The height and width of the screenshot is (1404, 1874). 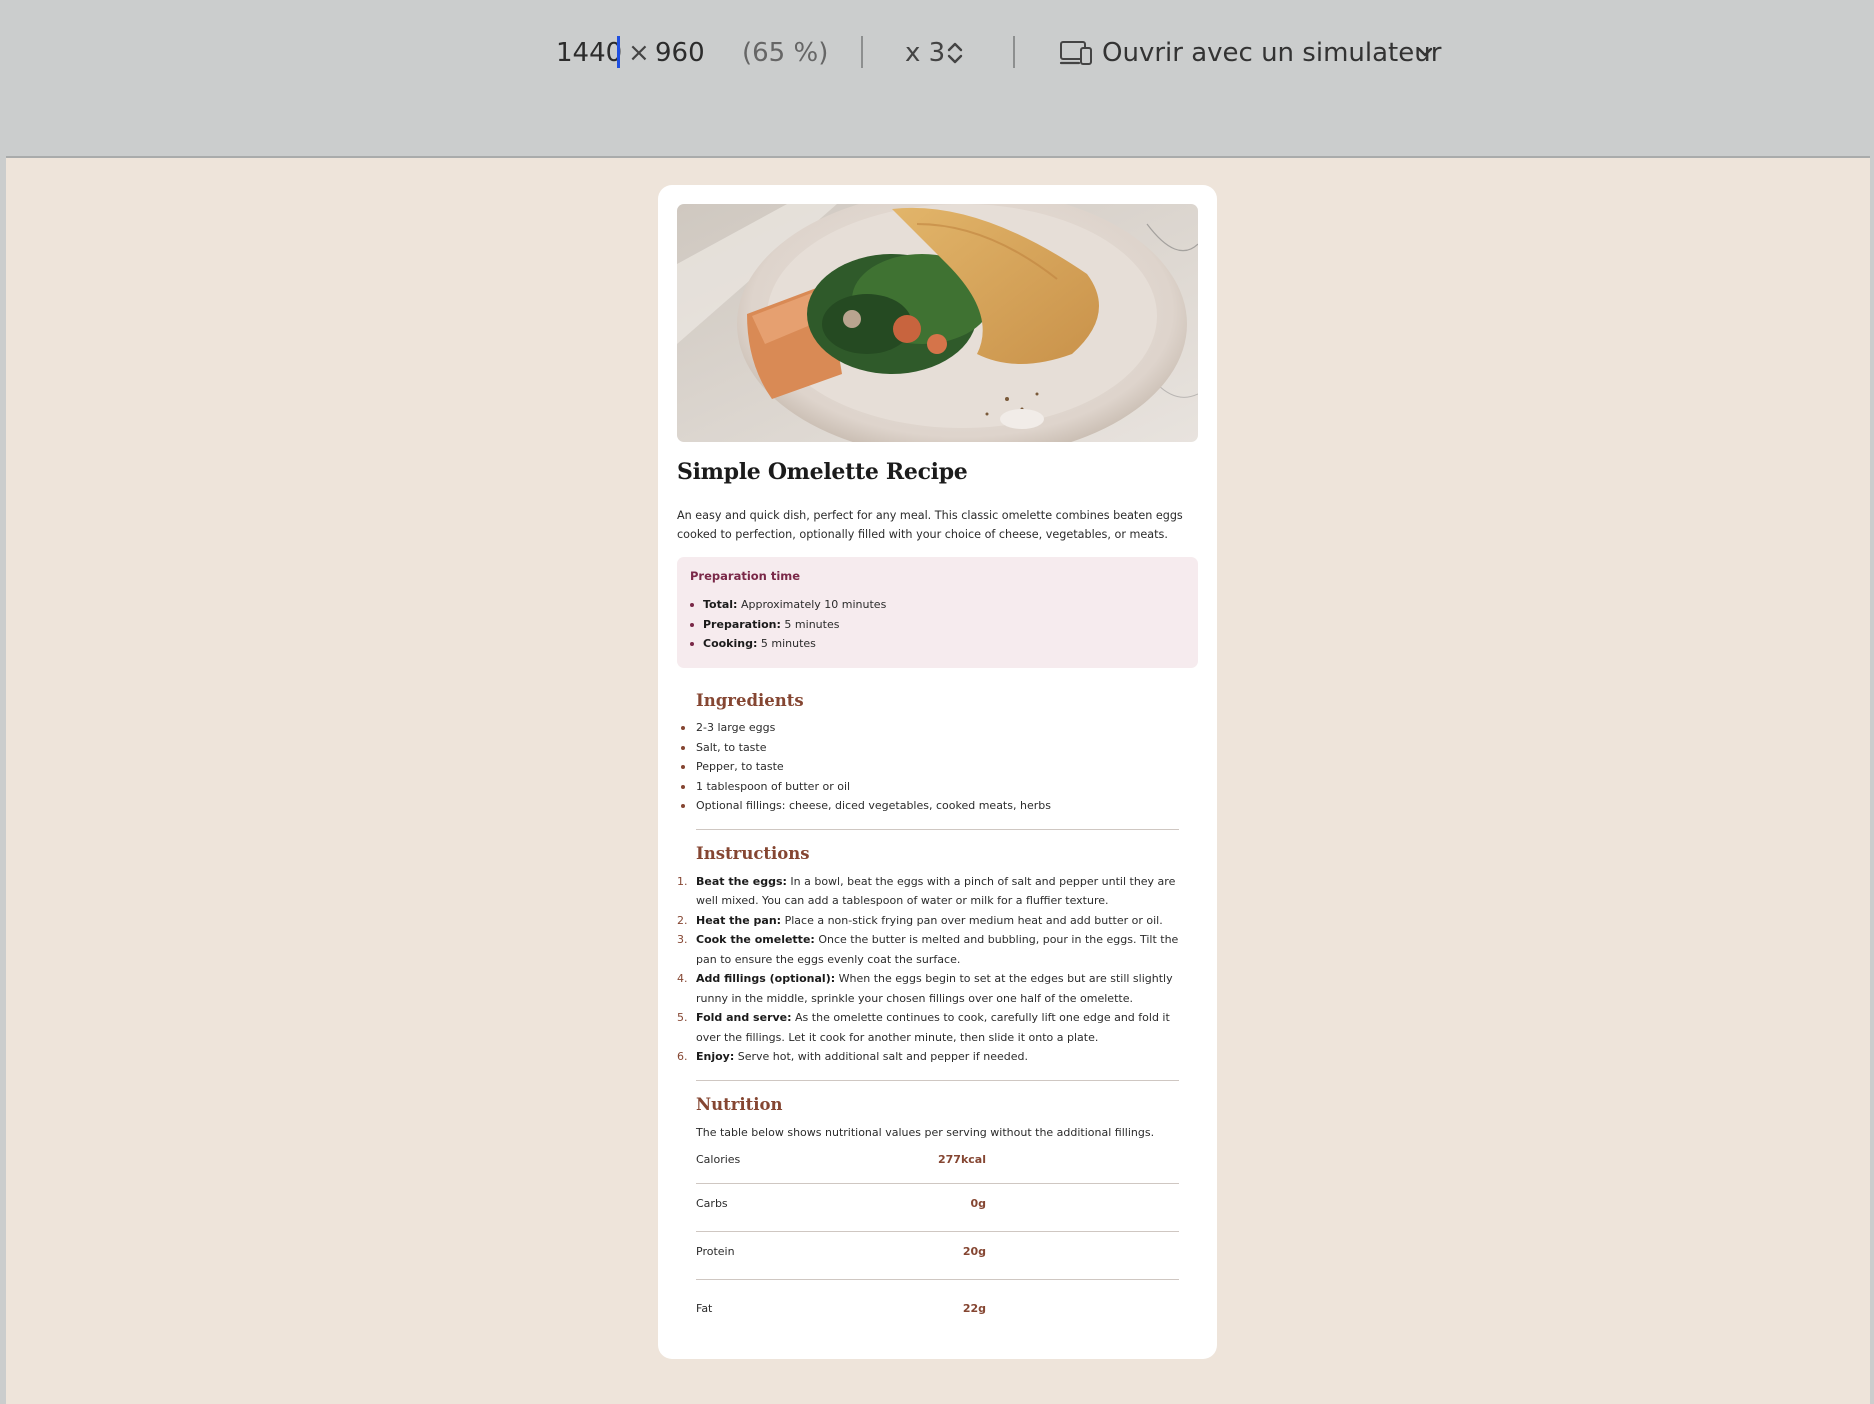 What do you see at coordinates (928, 787) in the screenshot?
I see `list-item: 1 tablespoon of butter or oil` at bounding box center [928, 787].